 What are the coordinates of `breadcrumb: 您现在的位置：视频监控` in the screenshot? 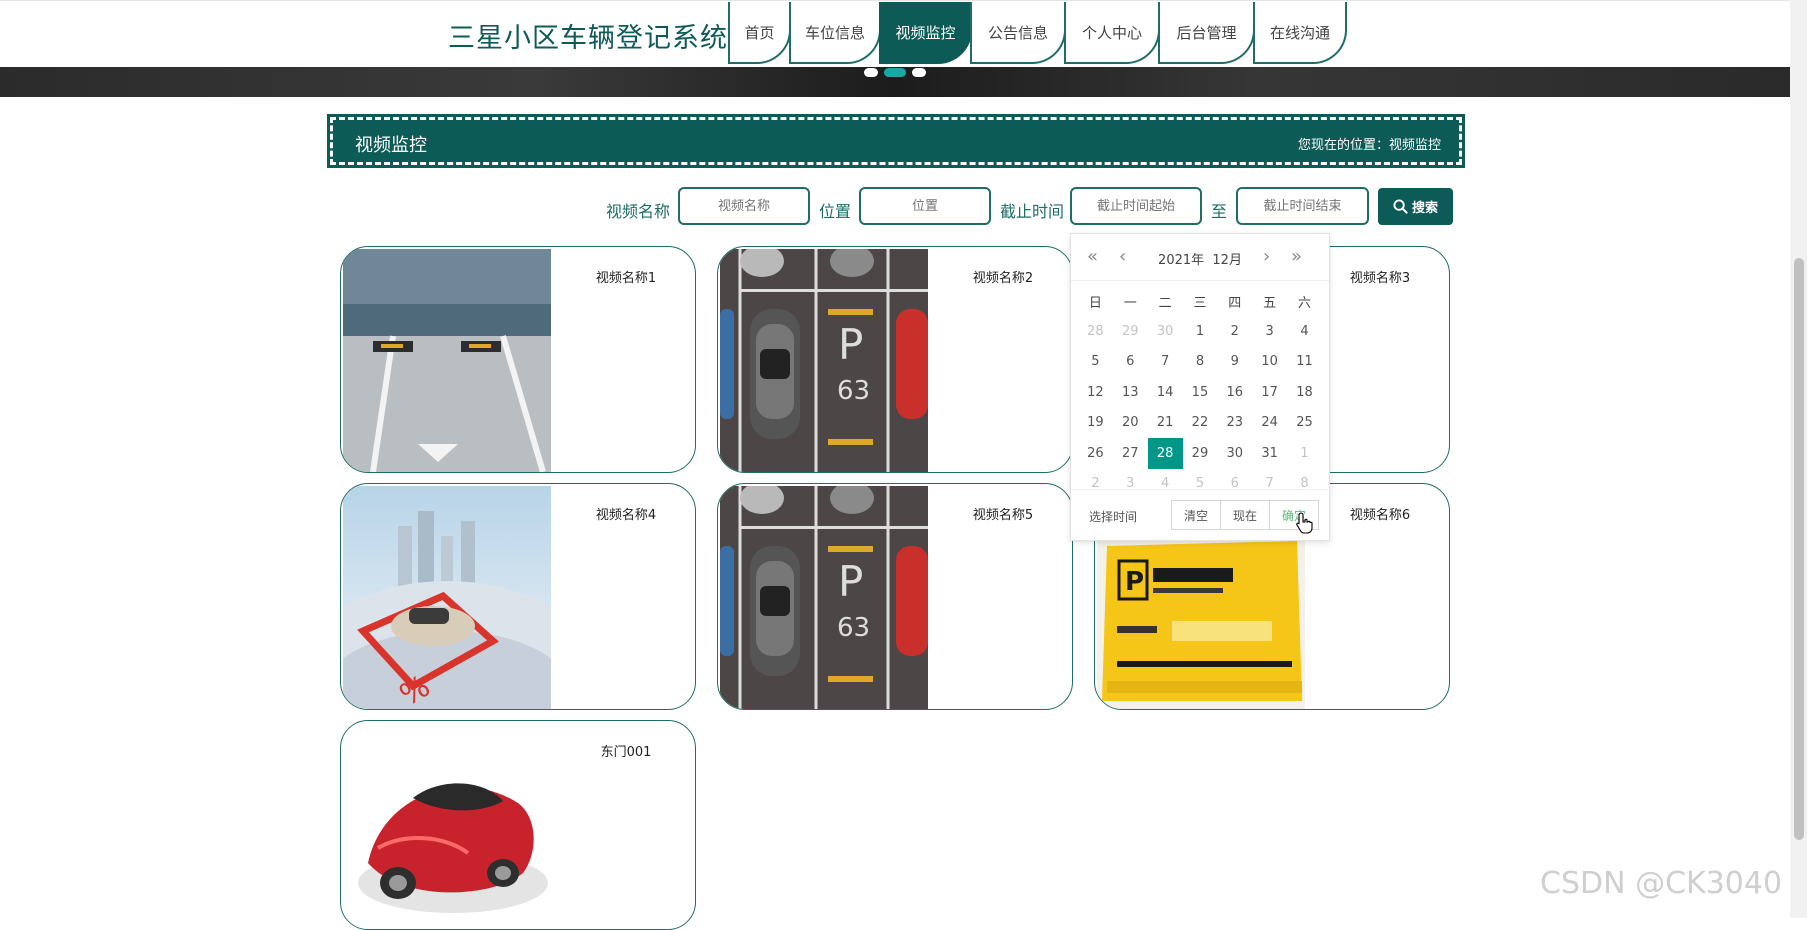 It's located at (1369, 145).